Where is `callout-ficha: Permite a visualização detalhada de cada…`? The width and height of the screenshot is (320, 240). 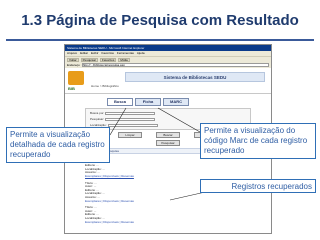 callout-ficha: Permite a visualização detalhada de cada… is located at coordinates (58, 145).